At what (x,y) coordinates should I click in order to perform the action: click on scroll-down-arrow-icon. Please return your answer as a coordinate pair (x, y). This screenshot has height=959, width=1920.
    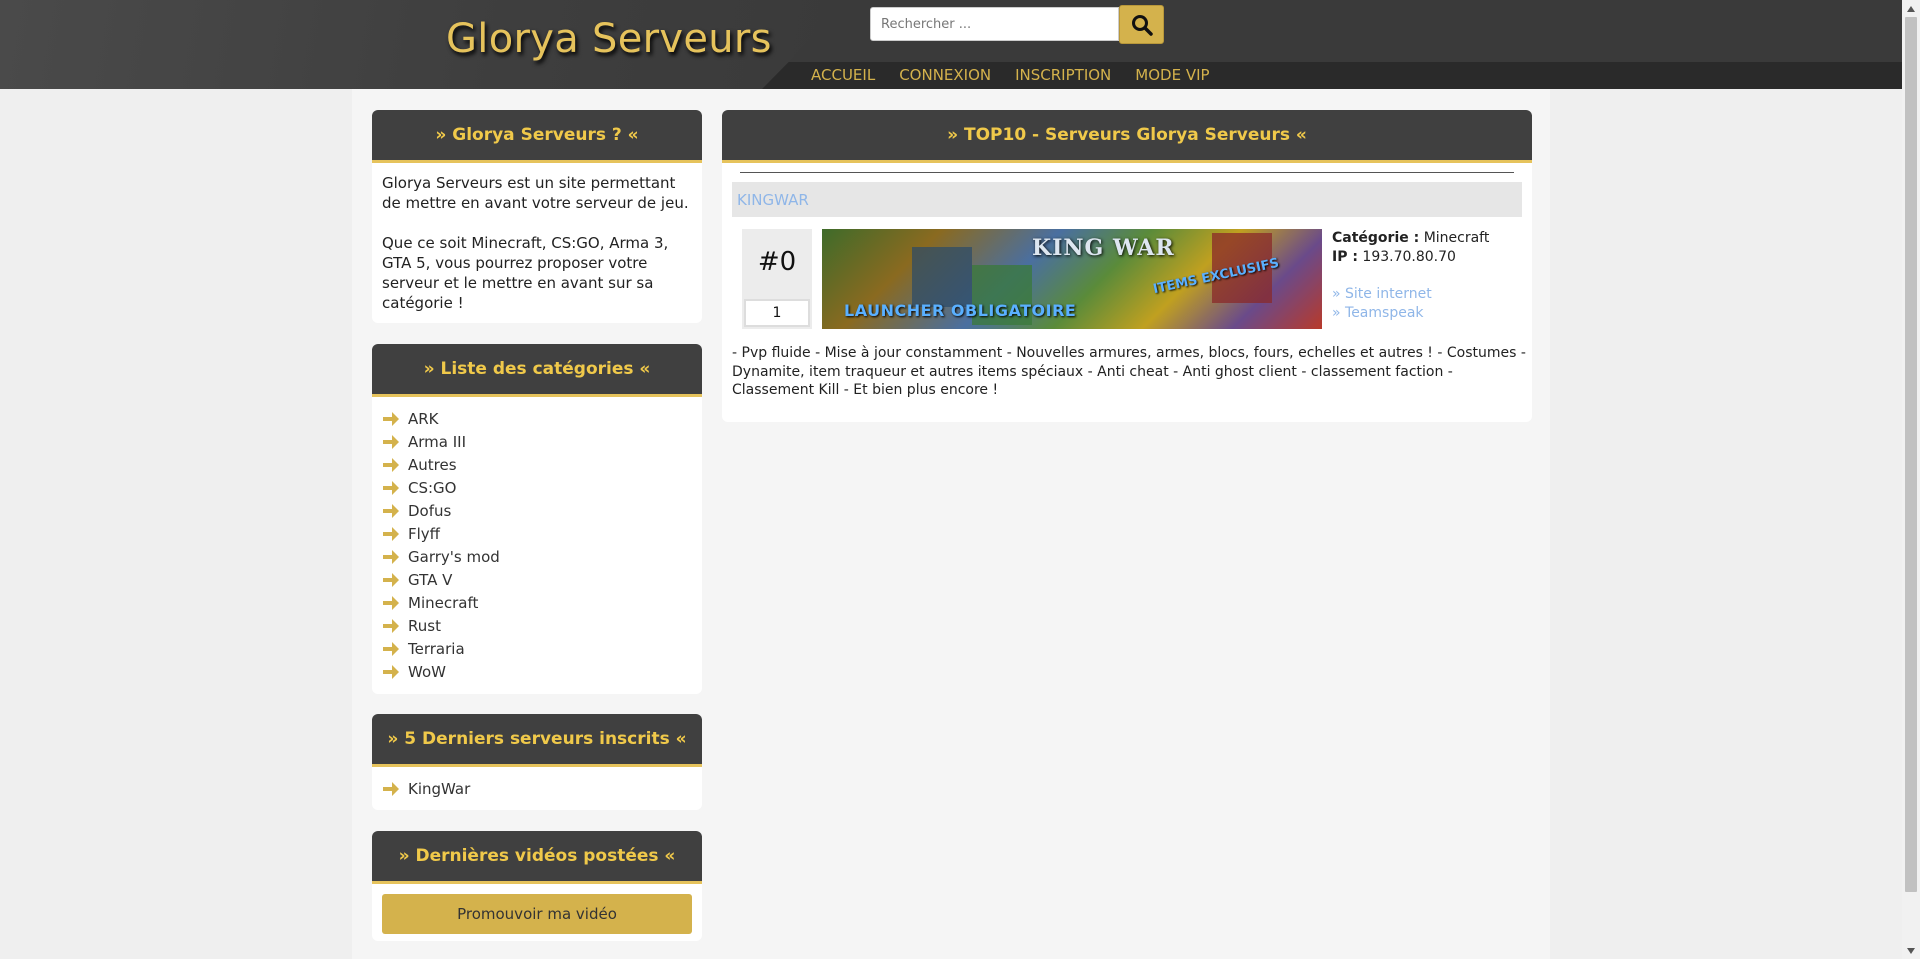
    Looking at the image, I should click on (1911, 950).